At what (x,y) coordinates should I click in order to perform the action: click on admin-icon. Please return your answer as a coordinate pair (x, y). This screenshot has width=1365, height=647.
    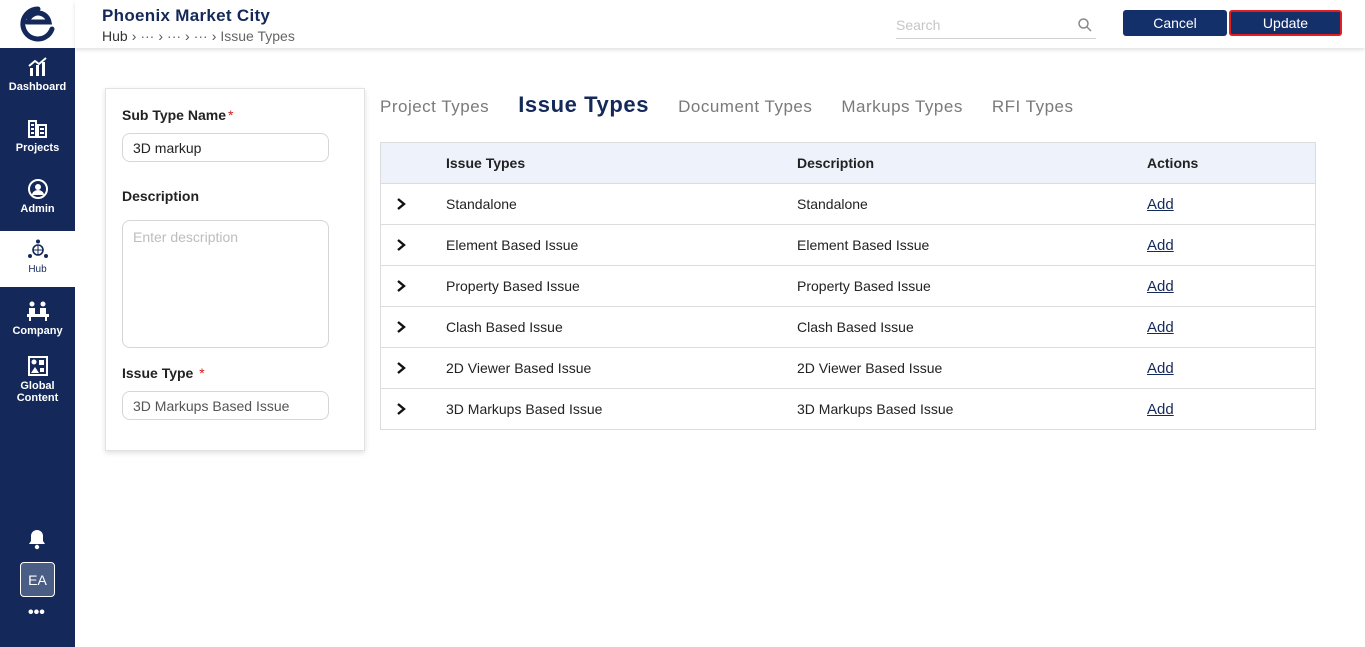
    Looking at the image, I should click on (37, 189).